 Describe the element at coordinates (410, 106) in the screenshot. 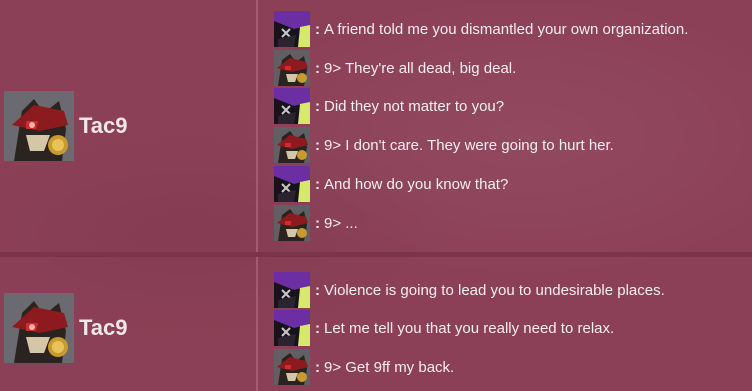

I see `dialogue-text: : Did they not matter to you?` at that location.